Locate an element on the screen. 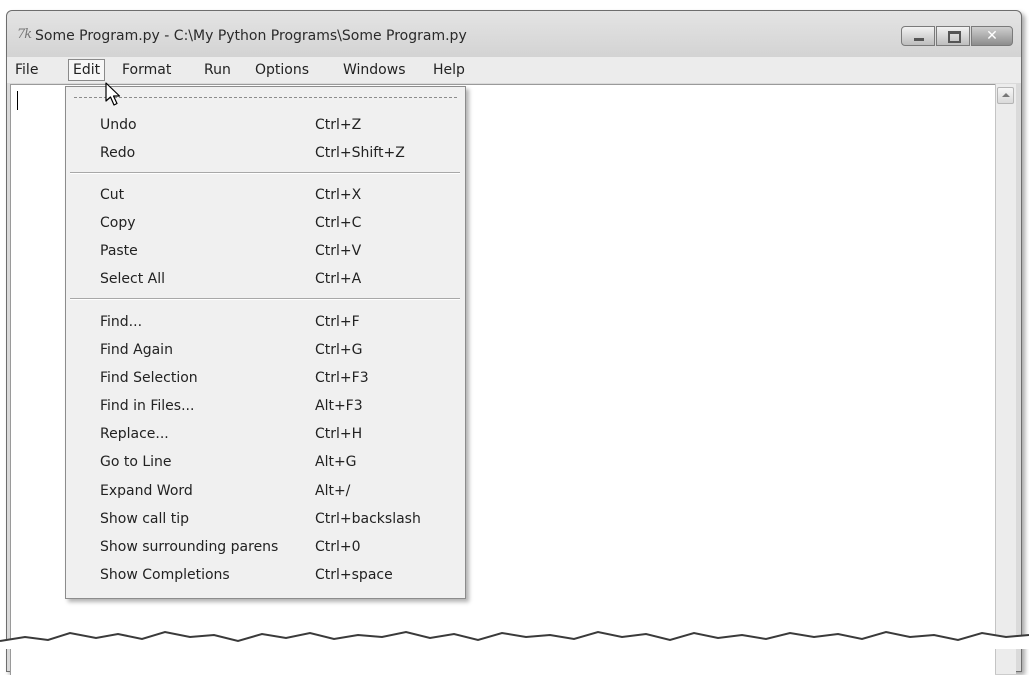 Image resolution: width=1029 pixels, height=675 pixels. menu-item-select-all: Select All Ctrl+A is located at coordinates (265, 279).